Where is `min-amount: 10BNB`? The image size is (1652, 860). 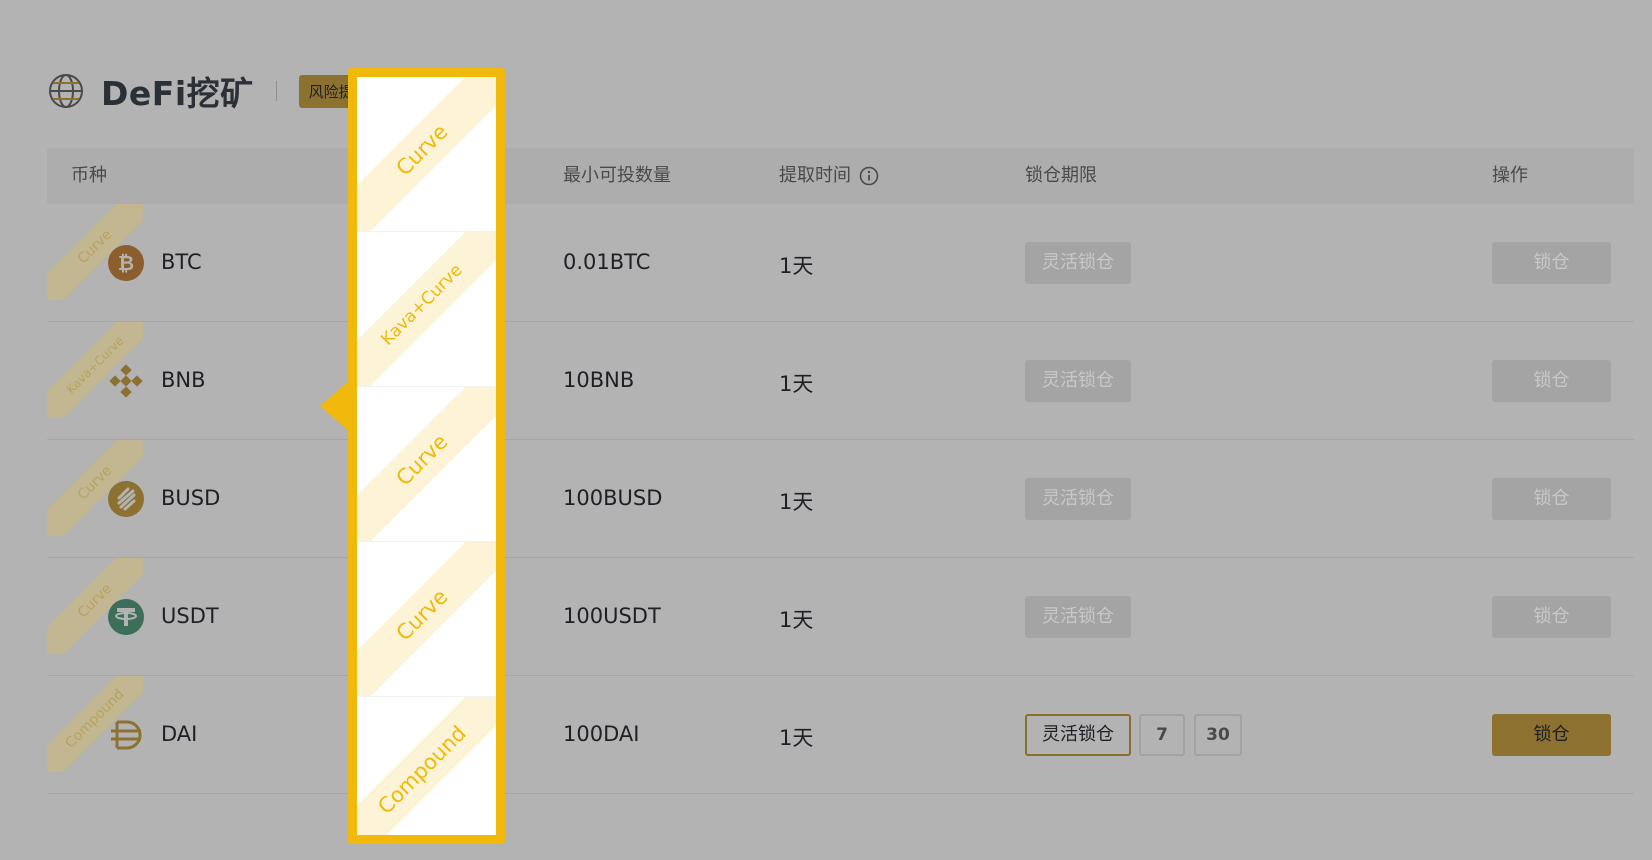
min-amount: 10BNB is located at coordinates (599, 380).